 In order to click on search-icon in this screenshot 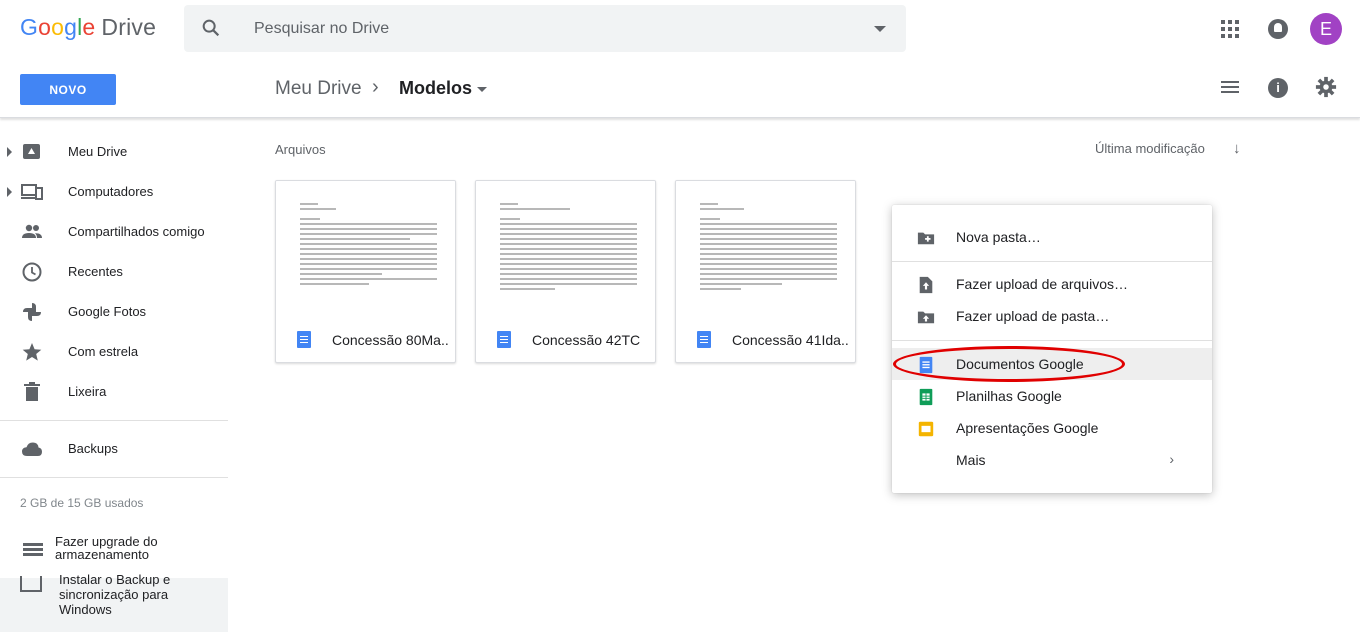, I will do `click(211, 28)`.